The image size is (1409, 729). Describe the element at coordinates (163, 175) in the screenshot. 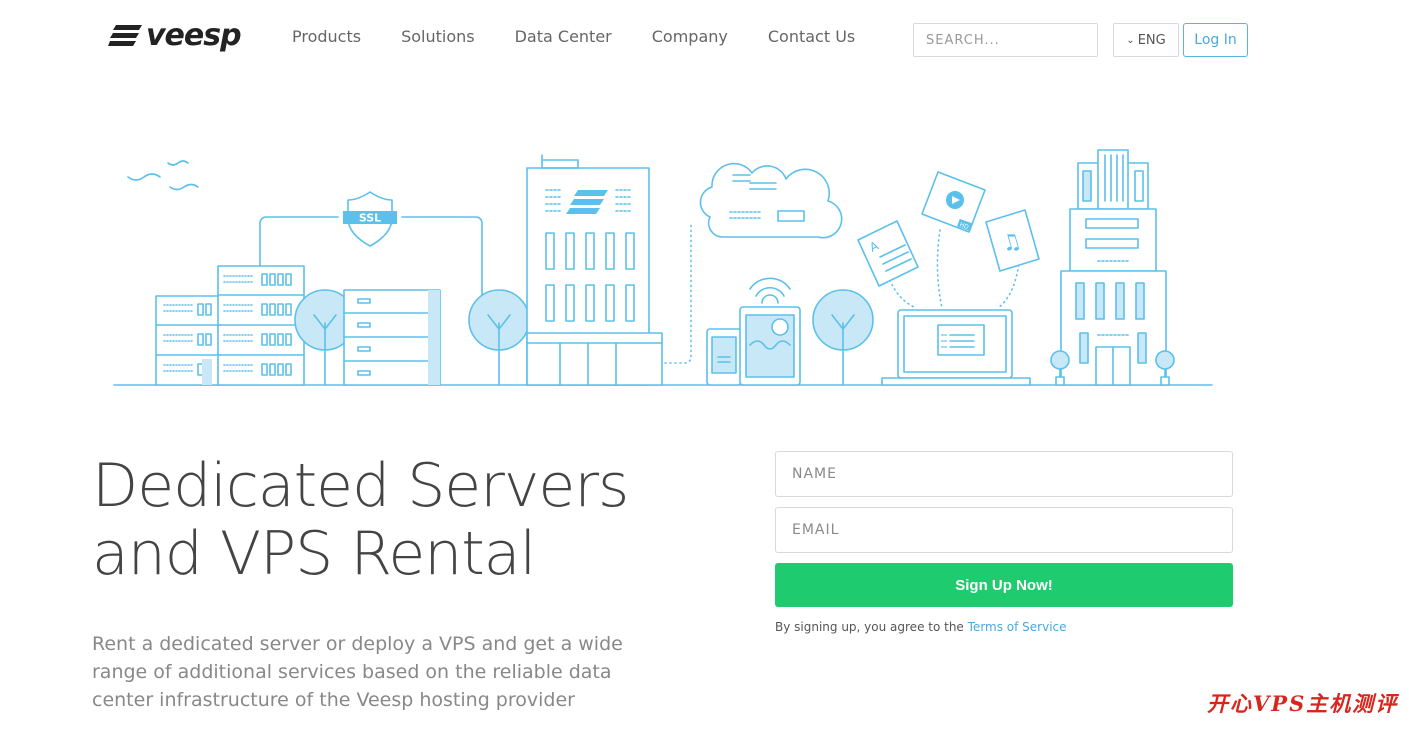

I see `birds-icon` at that location.